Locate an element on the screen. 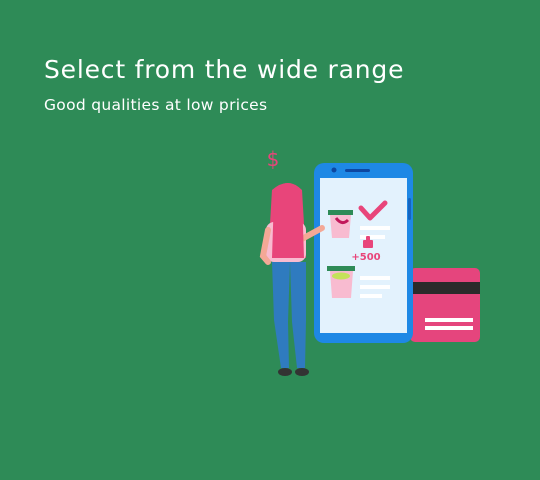 The width and height of the screenshot is (540, 480). points-badge: +500 is located at coordinates (365, 257).